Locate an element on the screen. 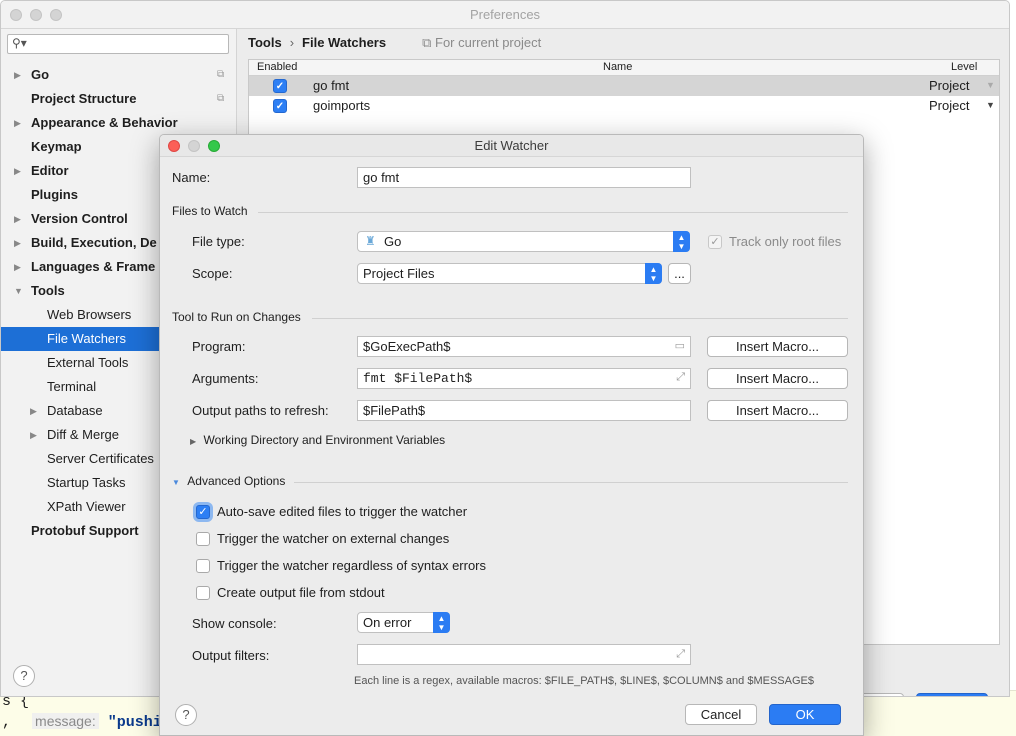 The width and height of the screenshot is (1016, 736). table-row: ✓ go fmt Project ▼ is located at coordinates (624, 86).